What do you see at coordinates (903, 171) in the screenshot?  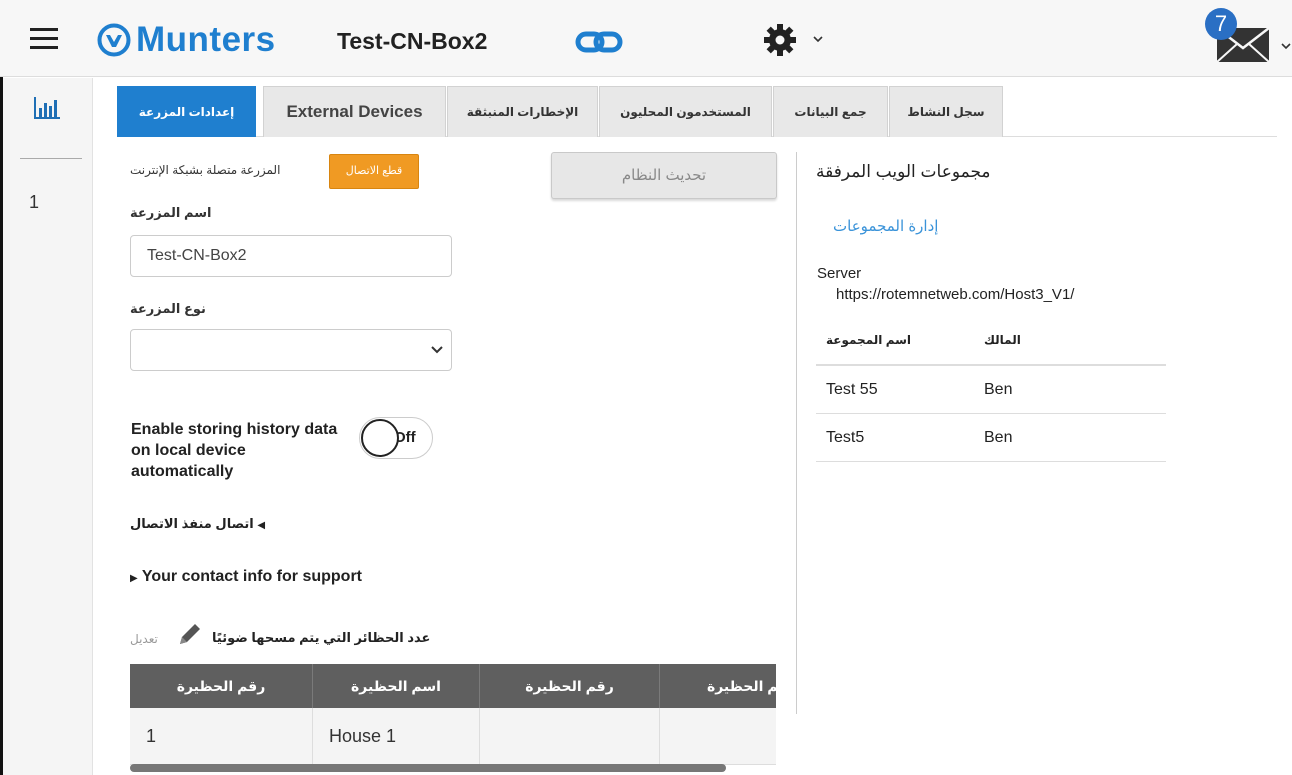 I see `web-groups-title: مجموعات الويب المرفقة` at bounding box center [903, 171].